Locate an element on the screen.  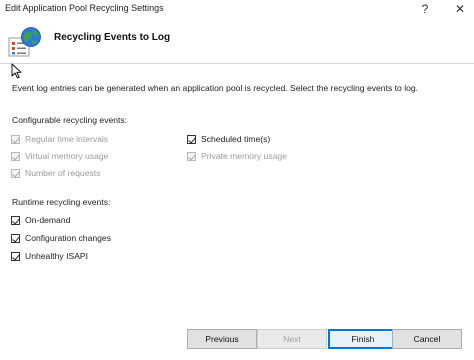
checkbox-label: Unhealthy ISAPI is located at coordinates (57, 256).